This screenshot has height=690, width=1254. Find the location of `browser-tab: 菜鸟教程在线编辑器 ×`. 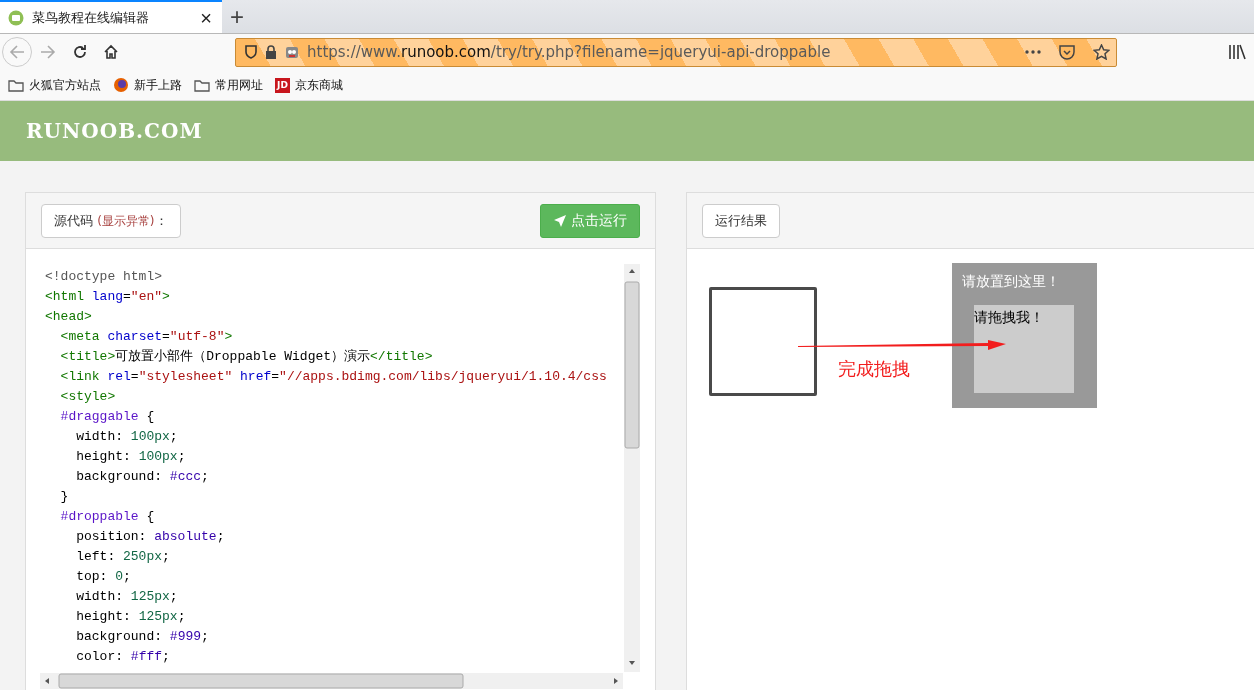

browser-tab: 菜鸟教程在线编辑器 × is located at coordinates (111, 16).